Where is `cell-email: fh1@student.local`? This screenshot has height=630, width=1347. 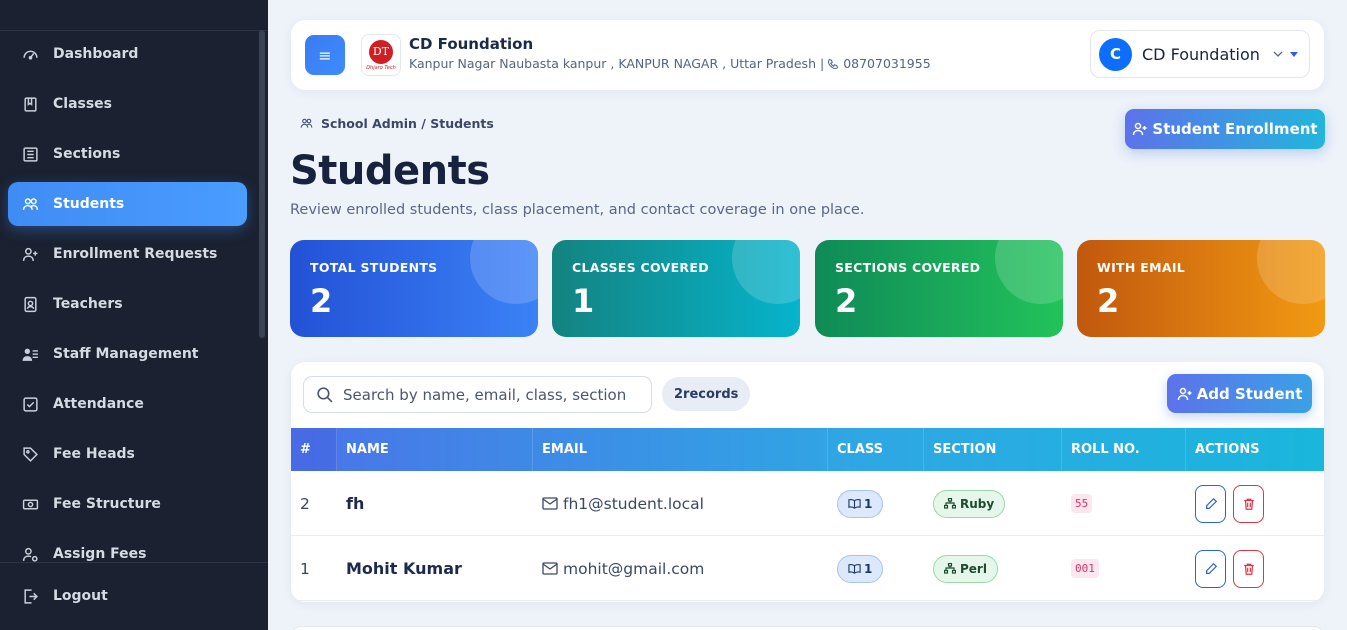 cell-email: fh1@student.local is located at coordinates (680, 503).